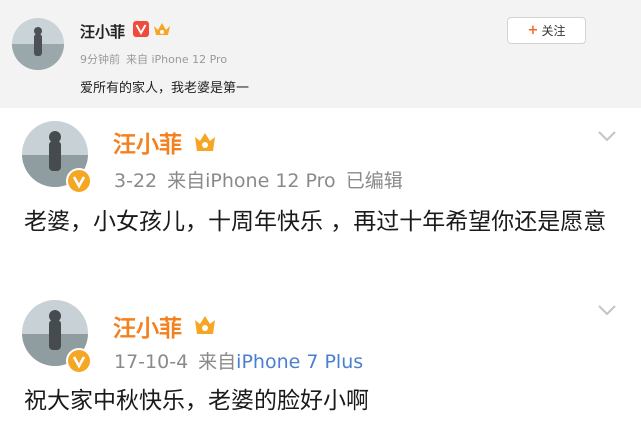  Describe the element at coordinates (270, 181) in the screenshot. I see `post-device: iPhone 12 Pro` at that location.